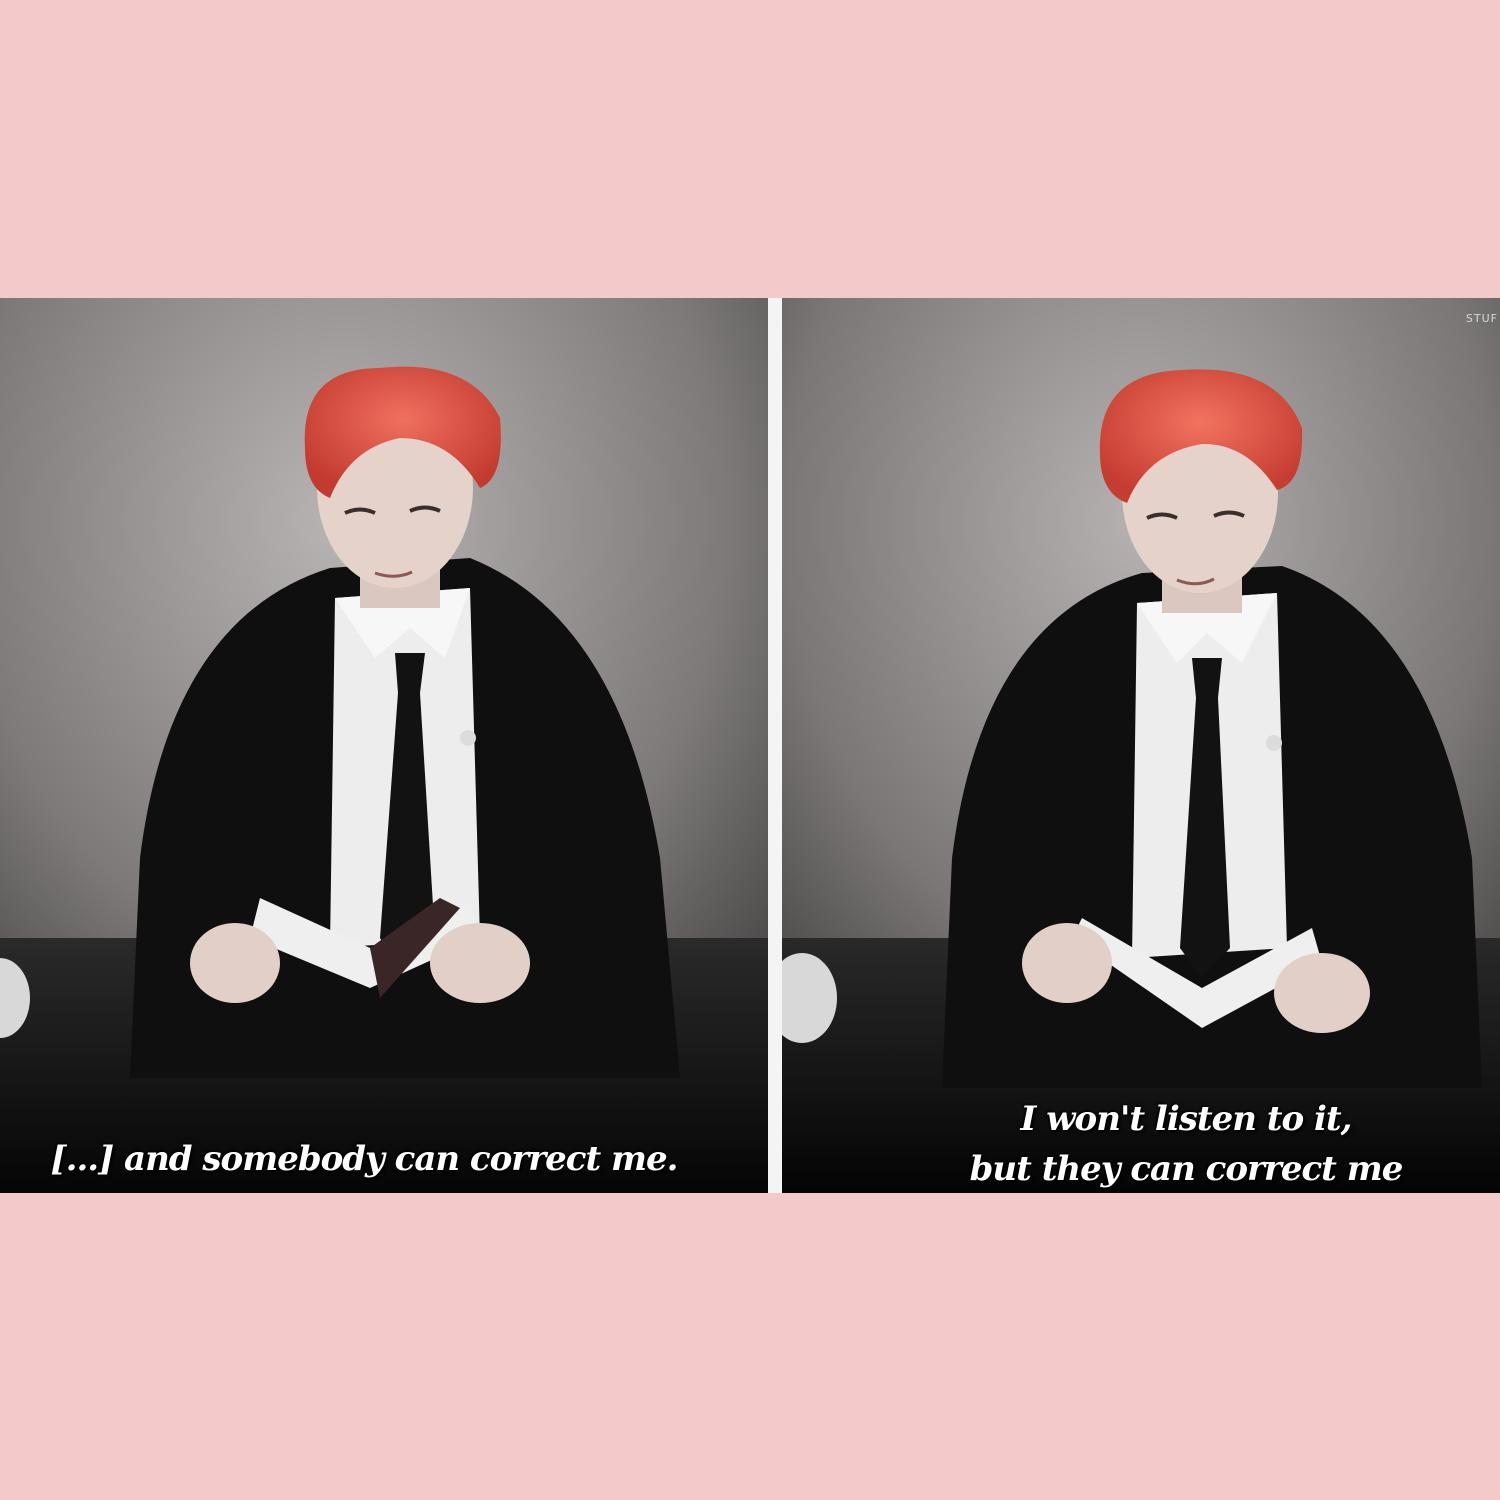  What do you see at coordinates (1186, 1169) in the screenshot?
I see `caption-line: but they can correct me` at bounding box center [1186, 1169].